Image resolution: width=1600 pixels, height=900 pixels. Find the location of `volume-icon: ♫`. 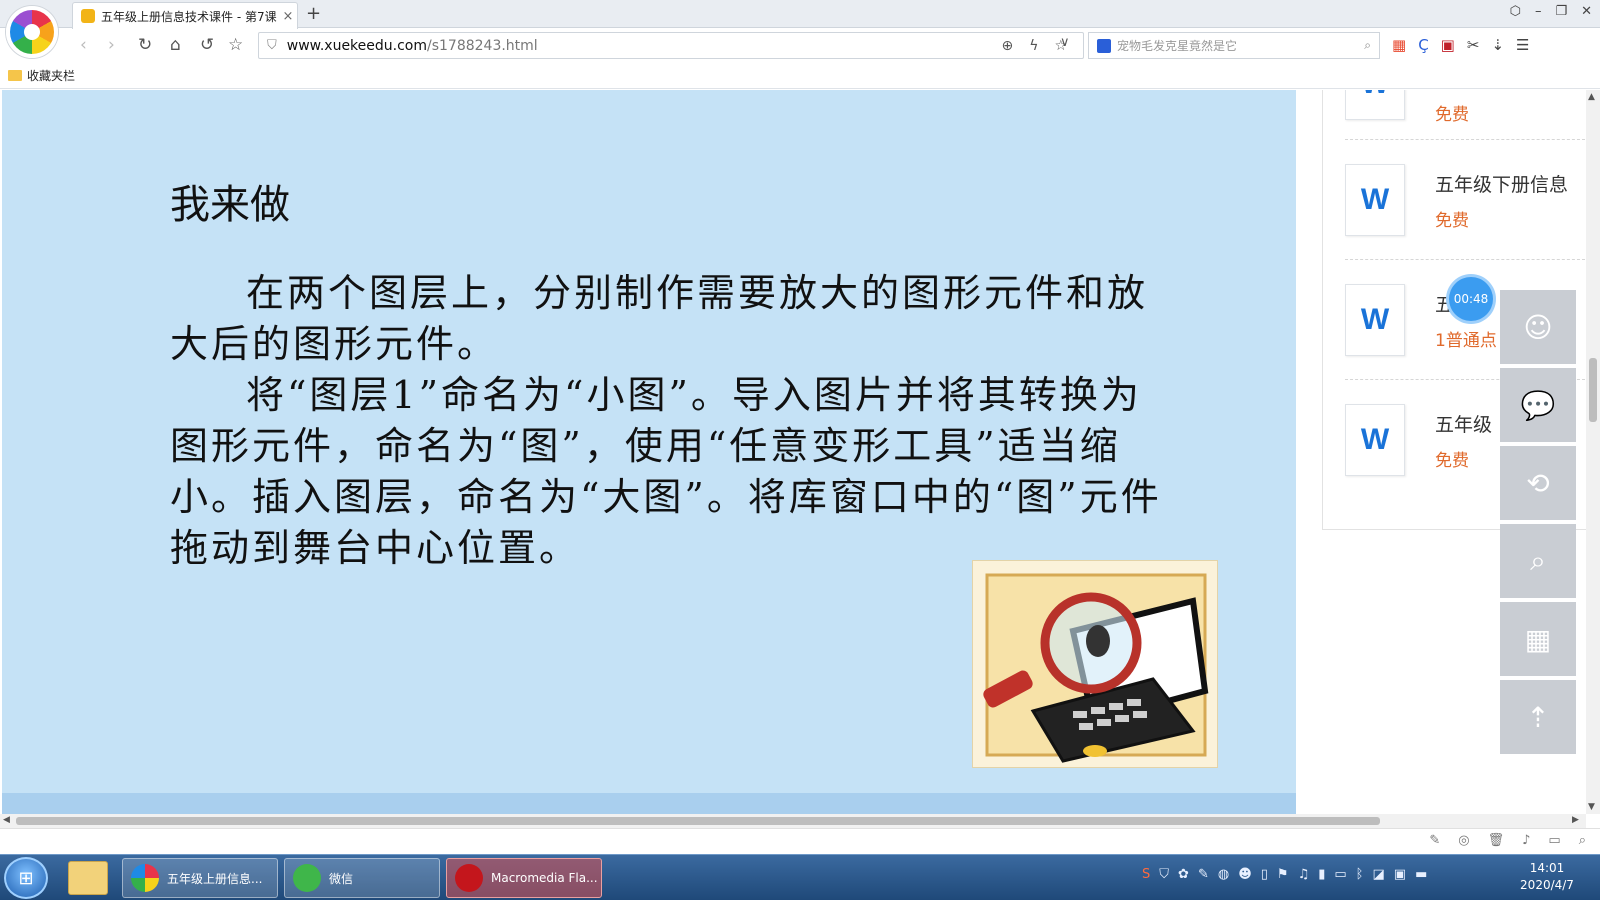

volume-icon: ♫ is located at coordinates (1304, 874).